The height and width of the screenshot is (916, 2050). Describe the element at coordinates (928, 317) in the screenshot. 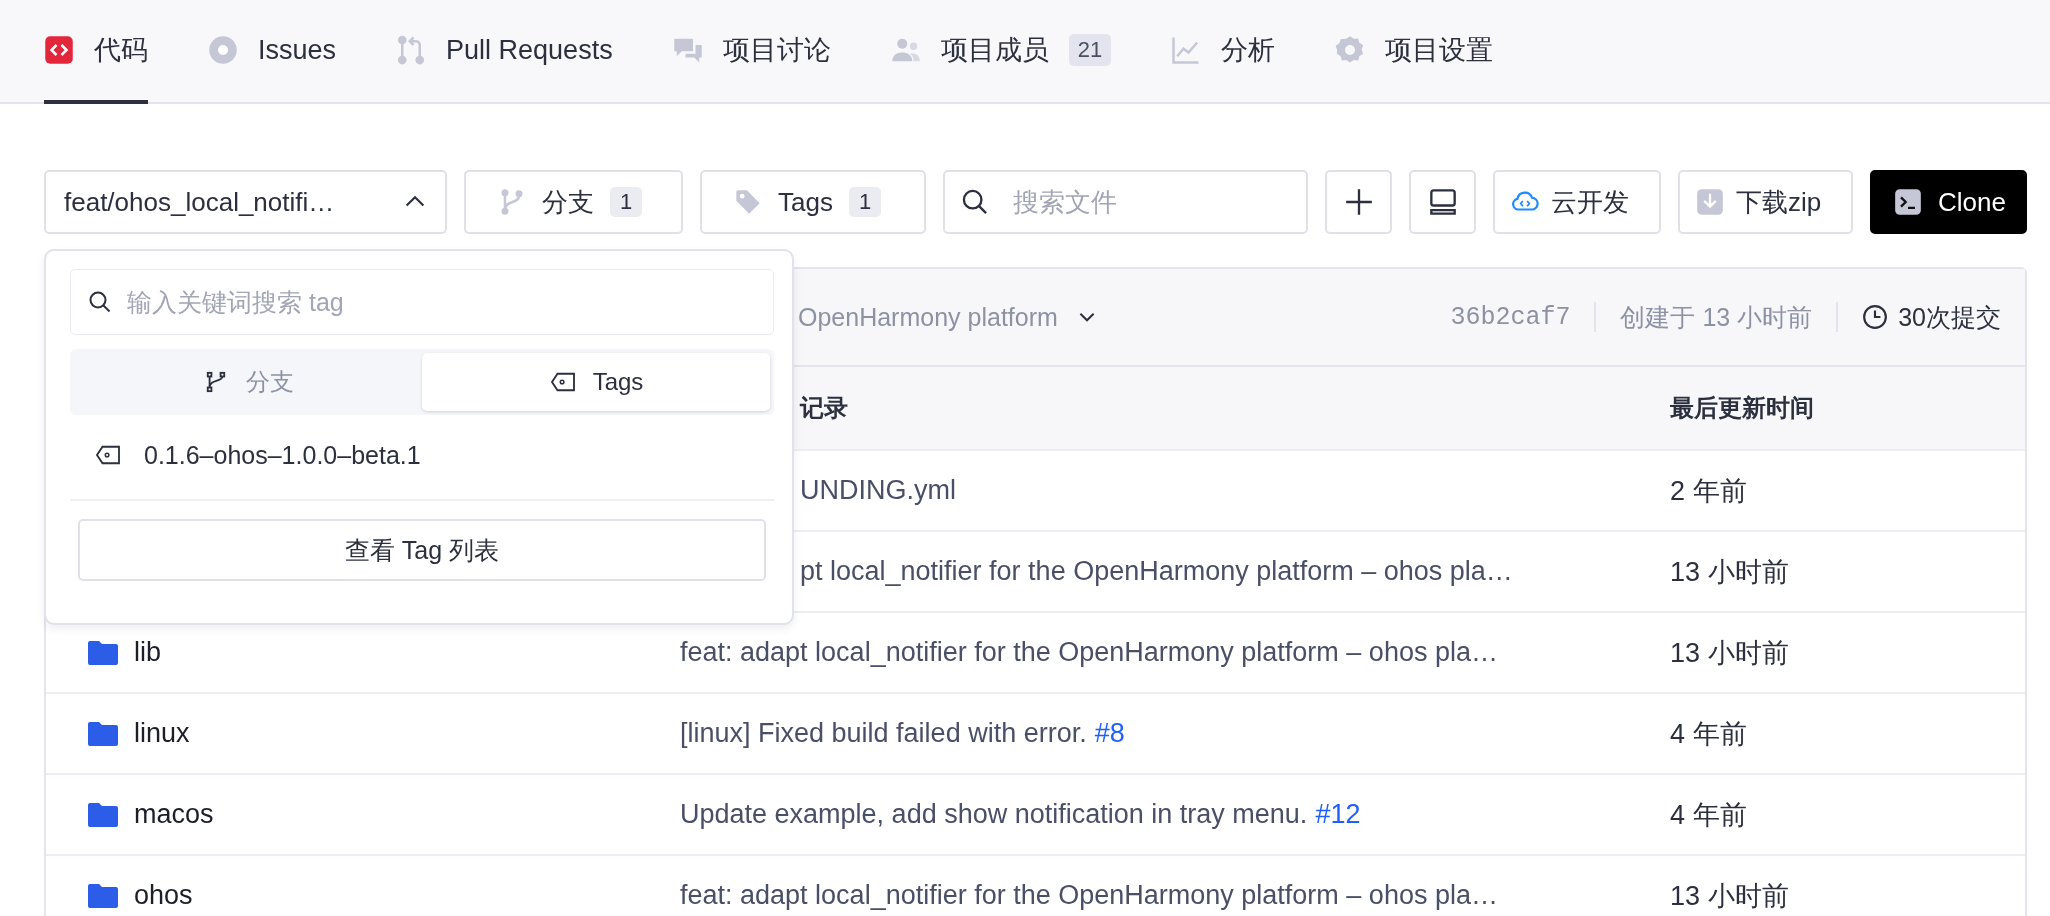

I see `commit-message: OpenHarmony platform` at that location.